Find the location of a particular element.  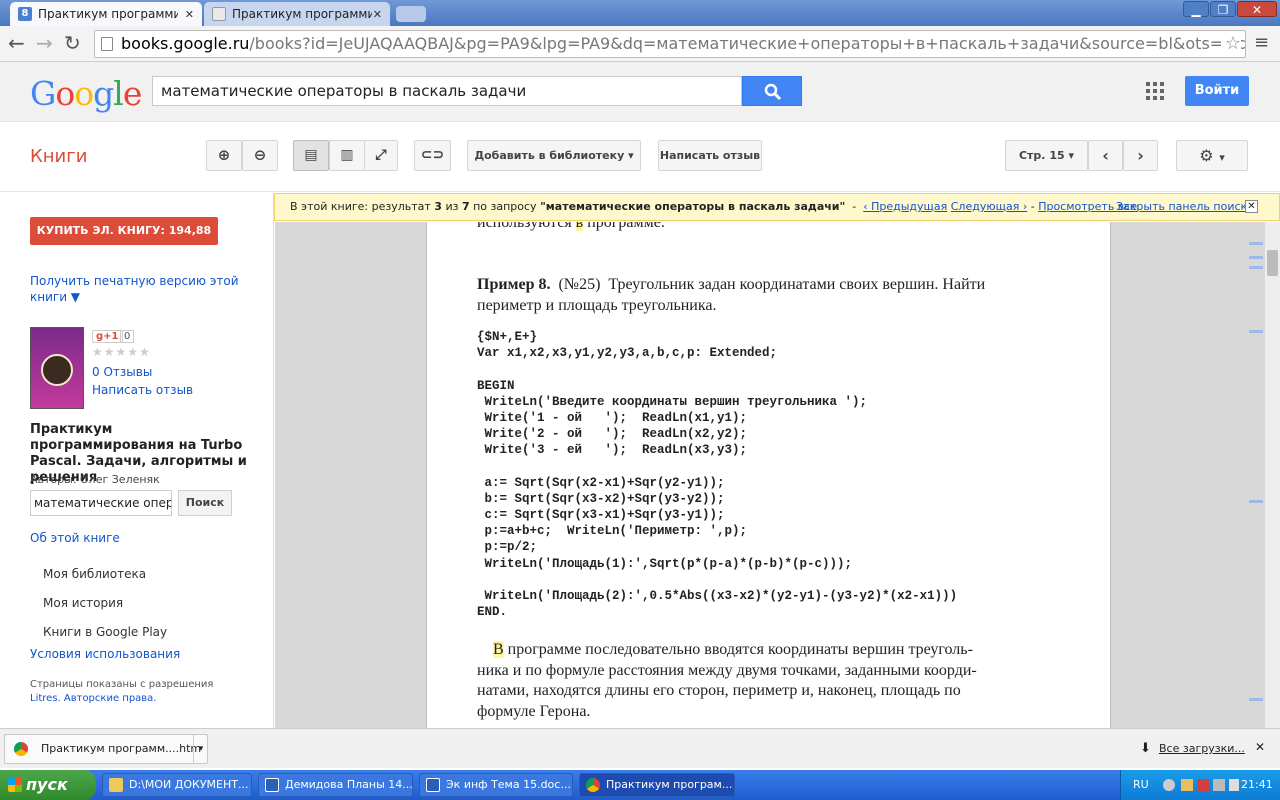

tray-antivirus-icon is located at coordinates (1203, 785).